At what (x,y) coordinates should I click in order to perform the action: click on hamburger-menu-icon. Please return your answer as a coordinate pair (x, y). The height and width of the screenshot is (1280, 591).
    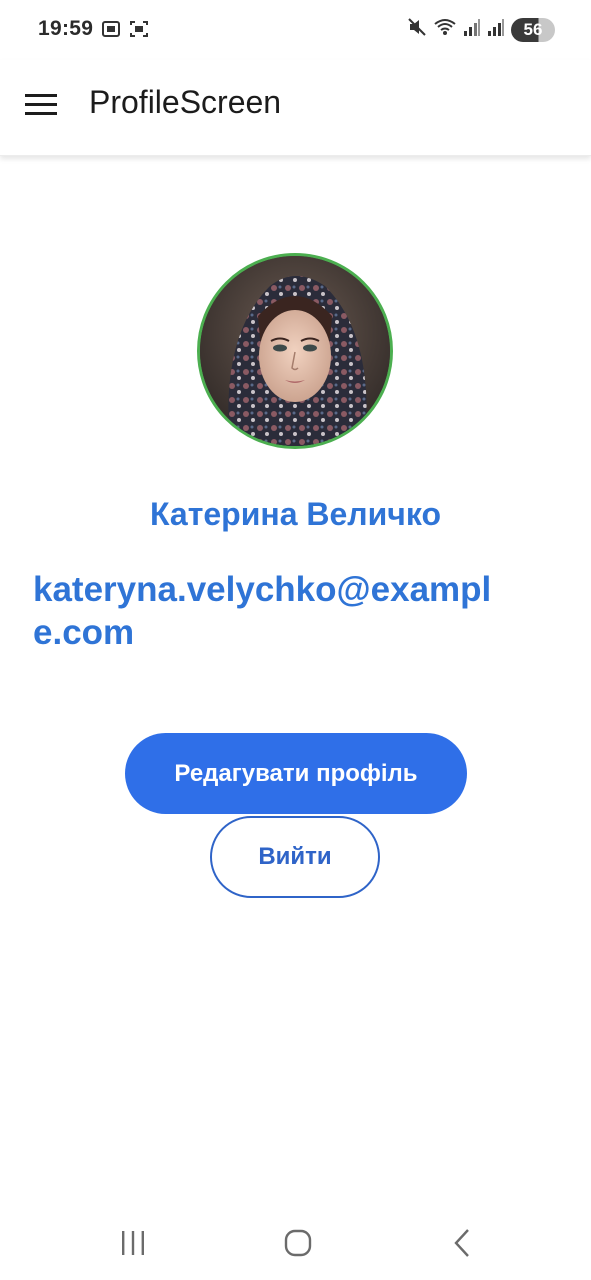
    Looking at the image, I should click on (41, 105).